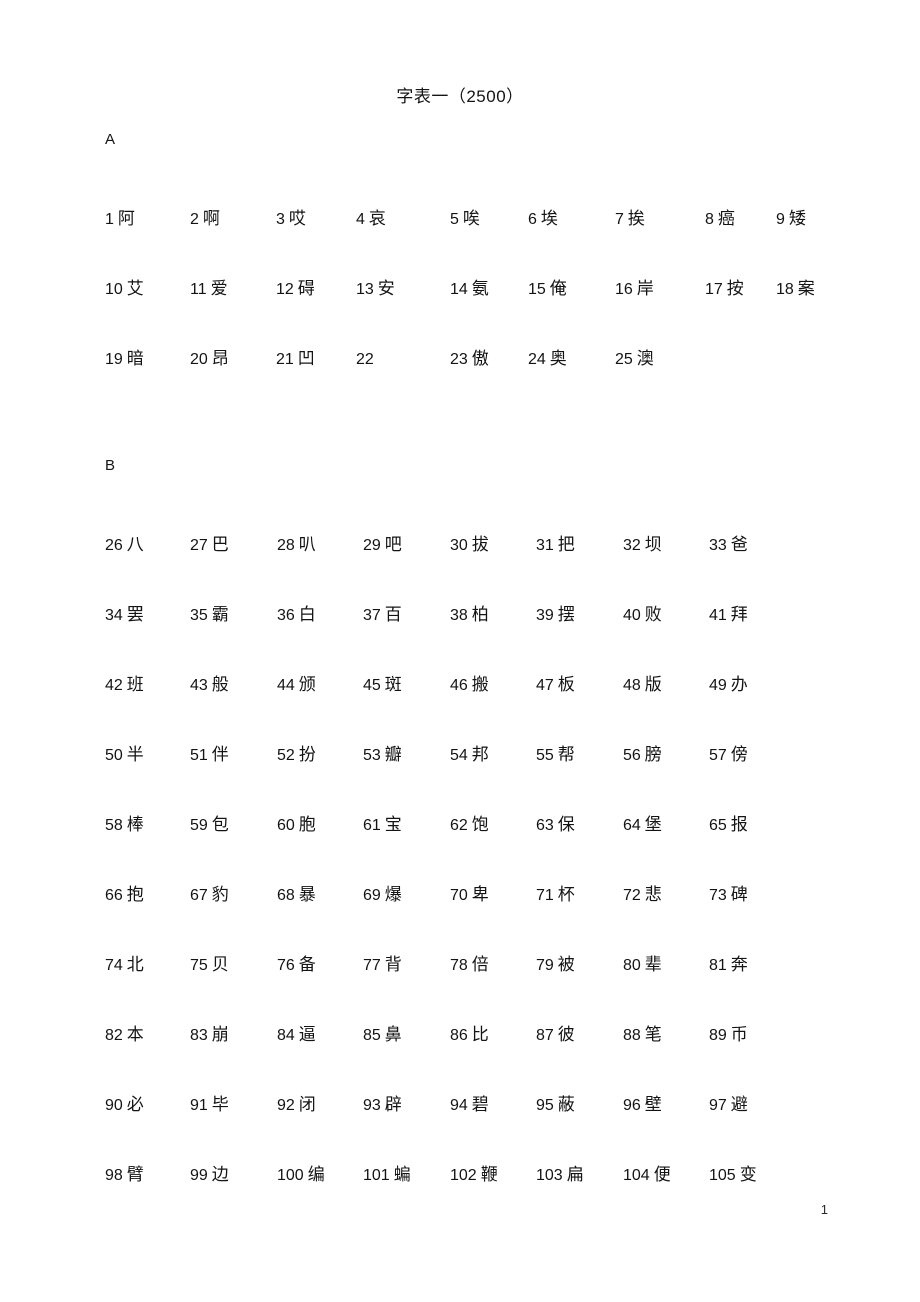  Describe the element at coordinates (739, 1105) in the screenshot. I see `character-glyph: 避` at that location.